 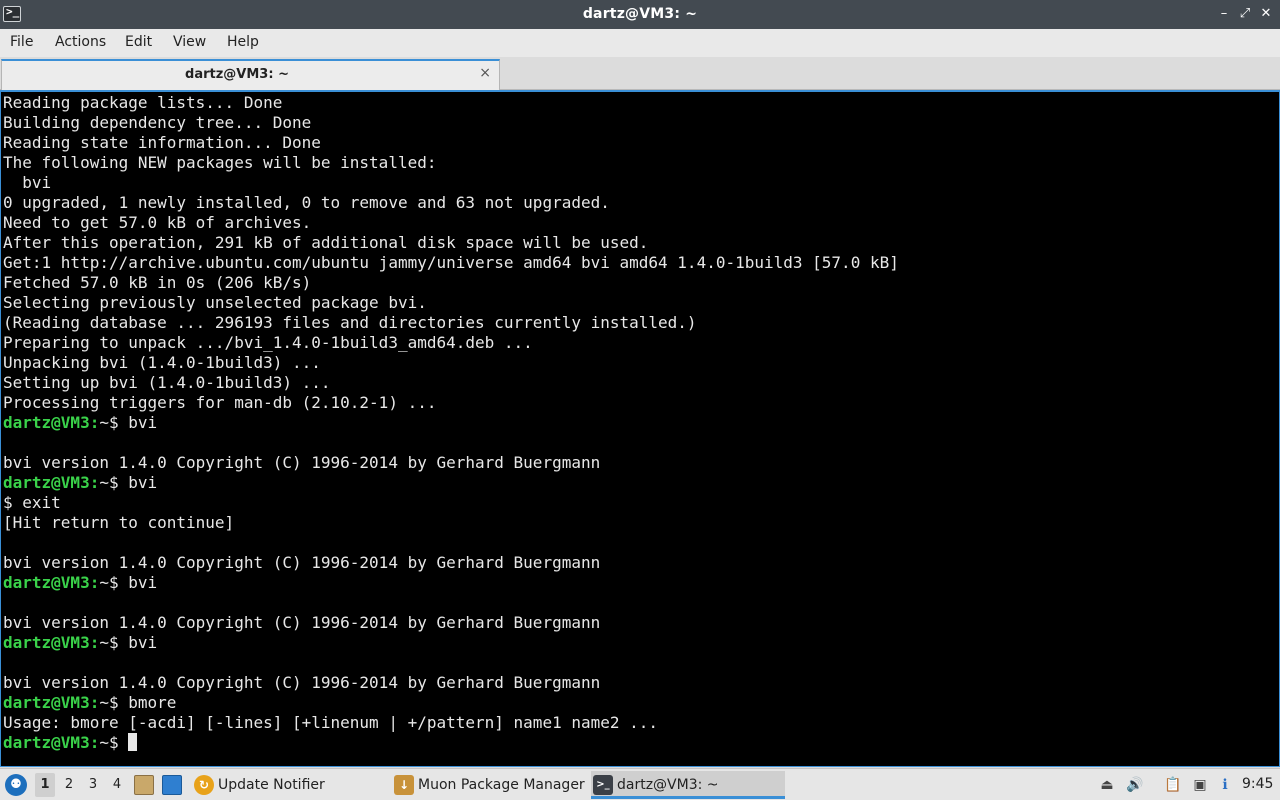 What do you see at coordinates (119, 522) in the screenshot?
I see `terminal-output-line: [Hit return to continue]` at bounding box center [119, 522].